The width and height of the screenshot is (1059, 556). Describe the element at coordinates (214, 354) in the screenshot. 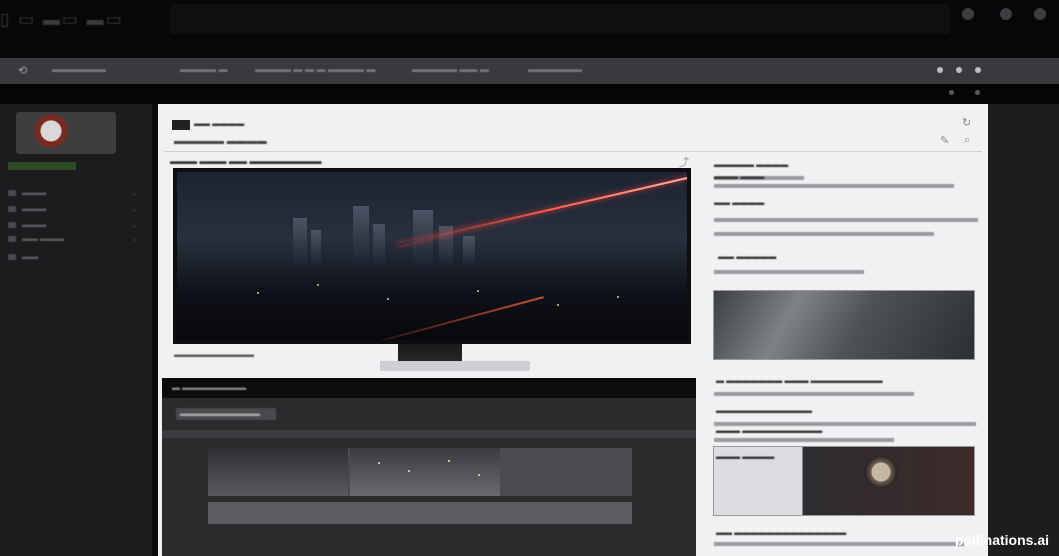

I see `image-caption: ▬▬▬▬▬▬▬▬▬▬` at that location.